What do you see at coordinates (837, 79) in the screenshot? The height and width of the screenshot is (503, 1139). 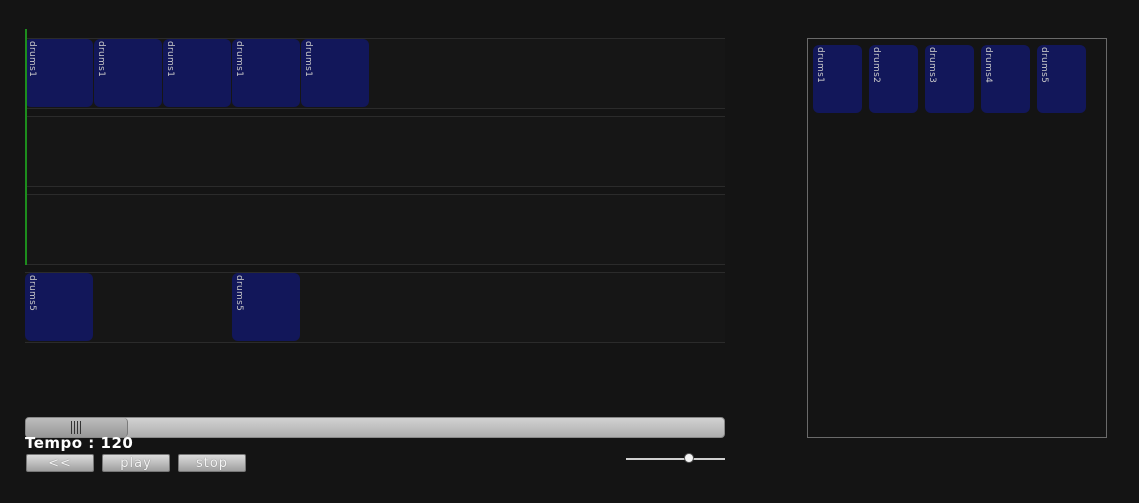 I see `library-clip: drums1` at bounding box center [837, 79].